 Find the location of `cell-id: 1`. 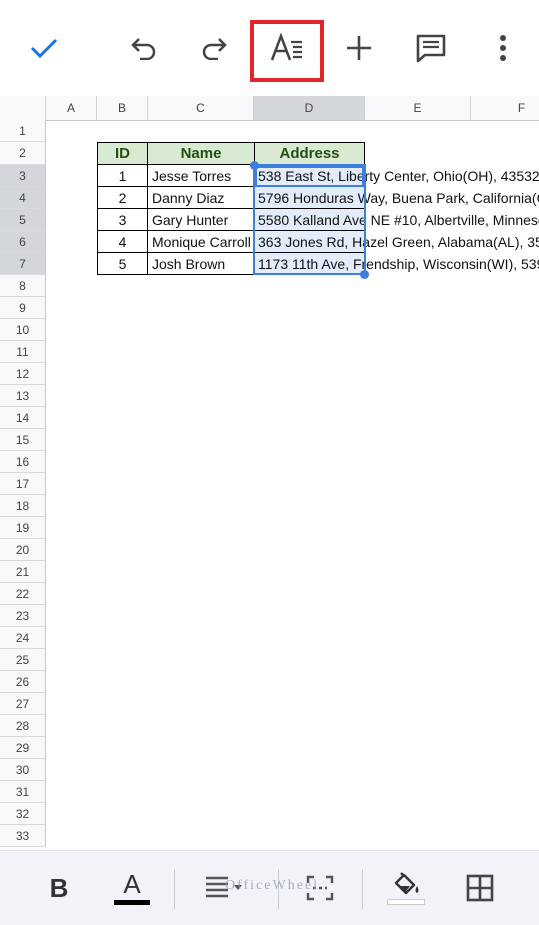

cell-id: 1 is located at coordinates (122, 175).